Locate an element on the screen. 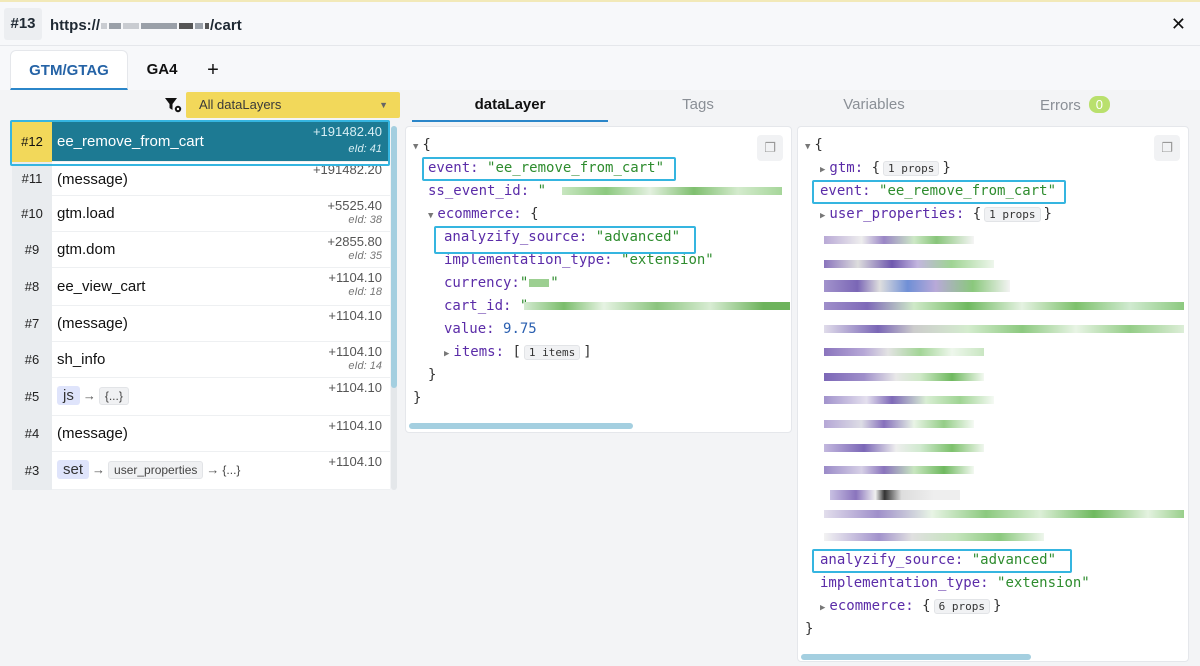  event-command: set → user_properties → {...} is located at coordinates (148, 469).